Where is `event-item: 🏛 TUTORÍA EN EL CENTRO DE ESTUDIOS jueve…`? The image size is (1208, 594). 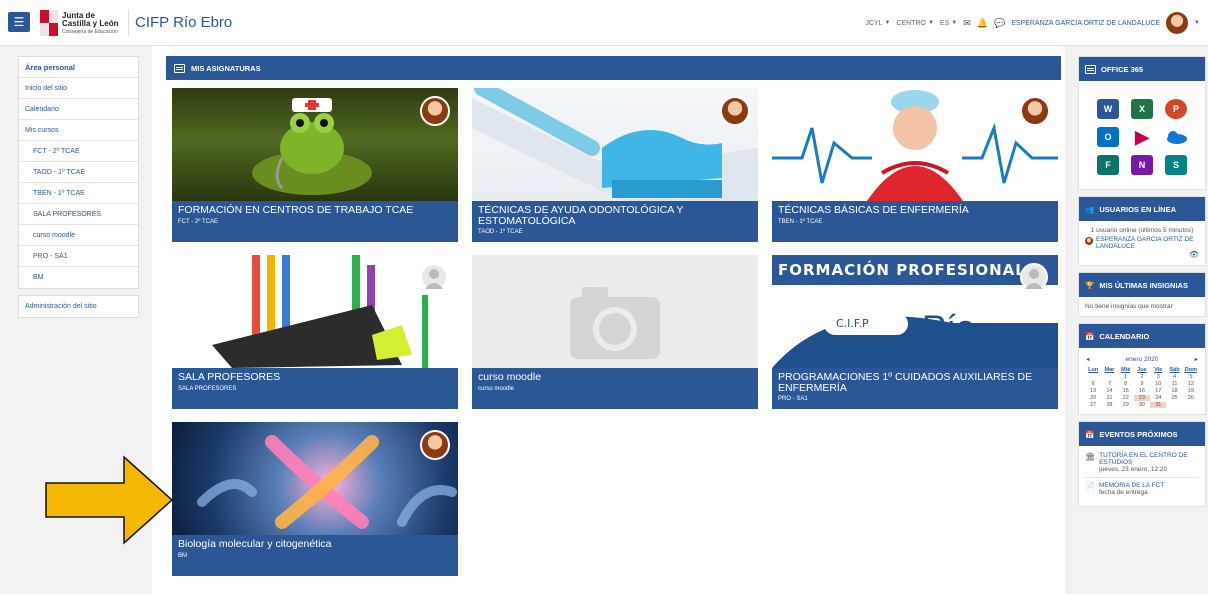 event-item: 🏛 TUTORÍA EN EL CENTRO DE ESTUDIOS jueve… is located at coordinates (1142, 462).